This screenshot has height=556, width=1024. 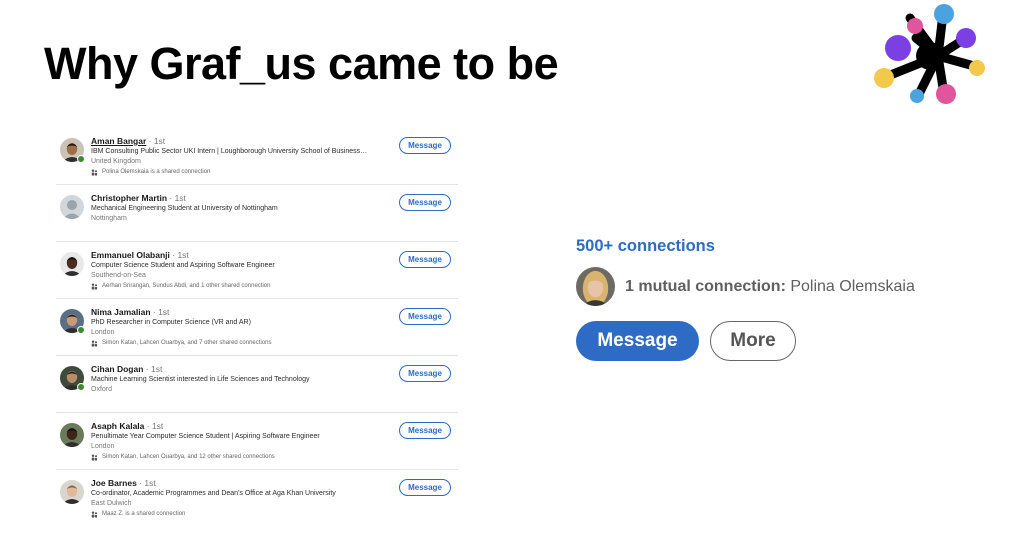 What do you see at coordinates (111, 503) in the screenshot?
I see `connection-location: East Dulwich` at bounding box center [111, 503].